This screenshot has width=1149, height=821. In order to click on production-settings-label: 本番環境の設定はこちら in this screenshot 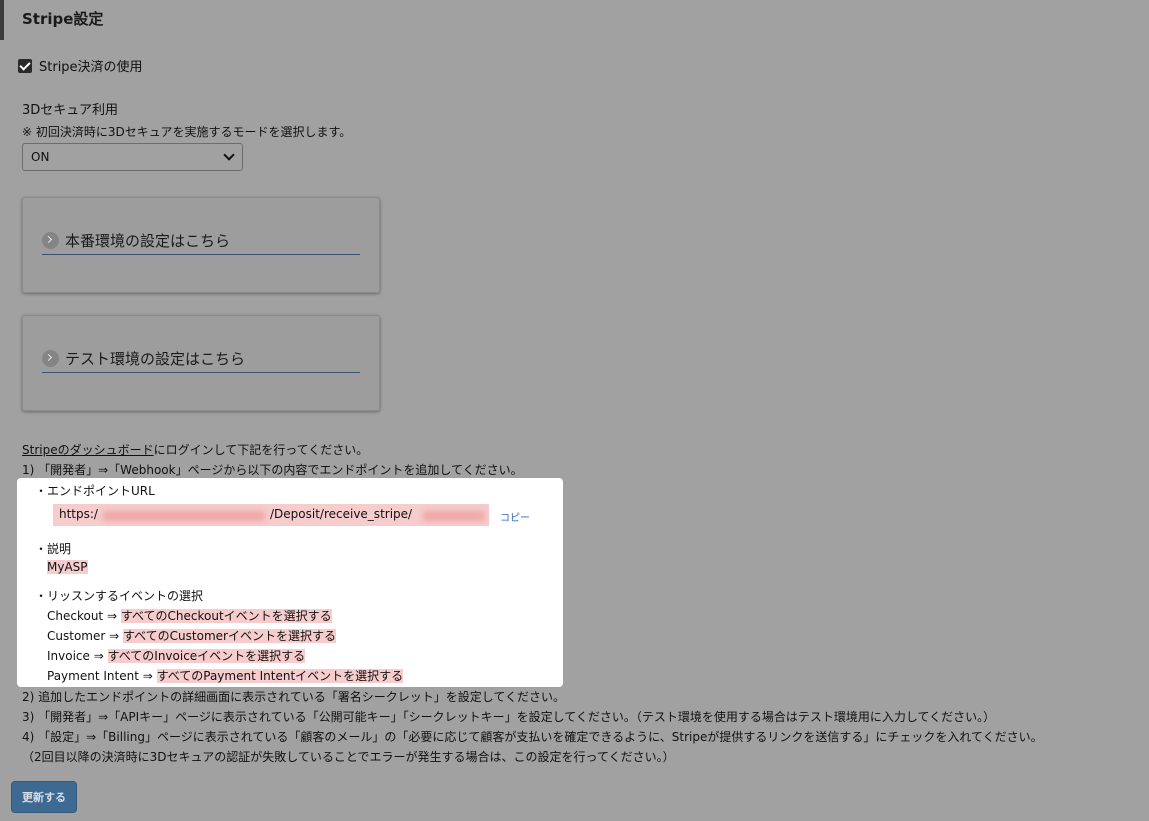, I will do `click(148, 240)`.